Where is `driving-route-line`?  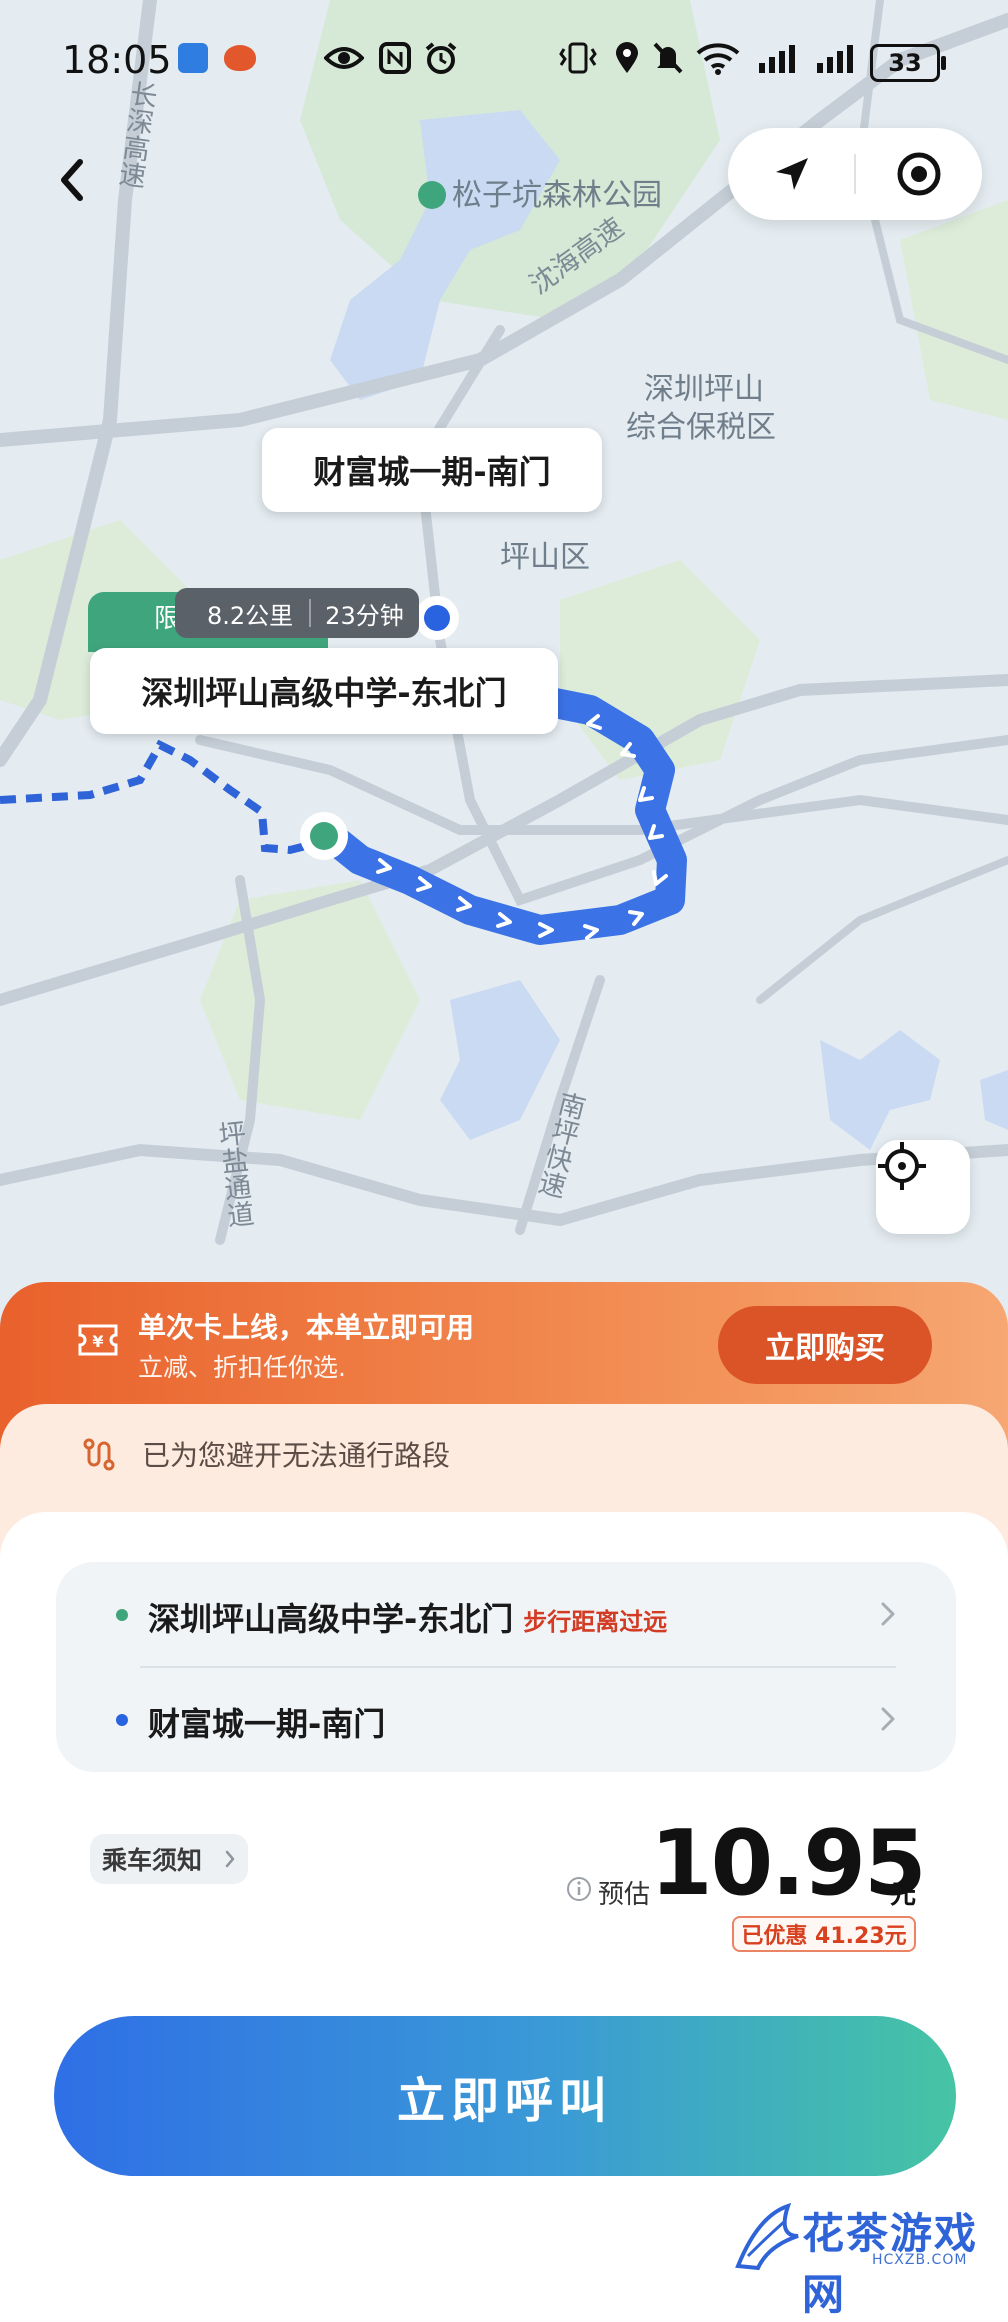
driving-route-line is located at coordinates (501, 815).